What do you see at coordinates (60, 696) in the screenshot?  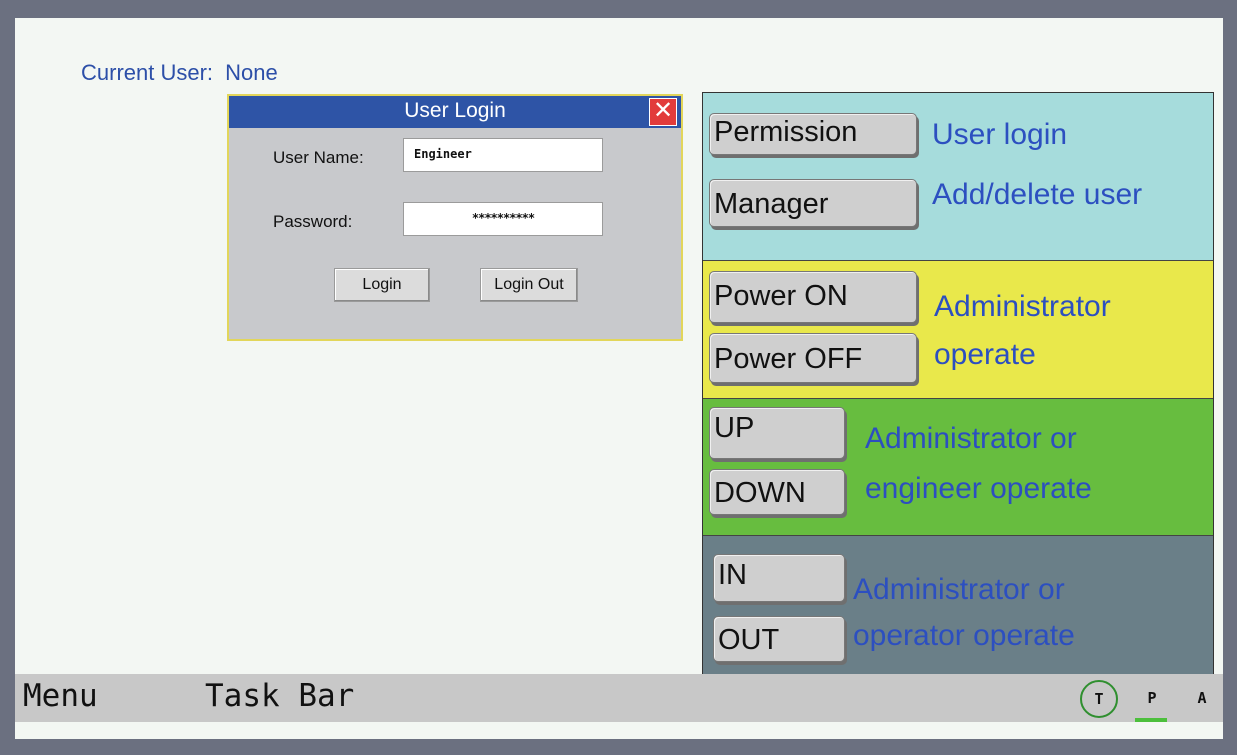 I see `menu-button: Menu` at bounding box center [60, 696].